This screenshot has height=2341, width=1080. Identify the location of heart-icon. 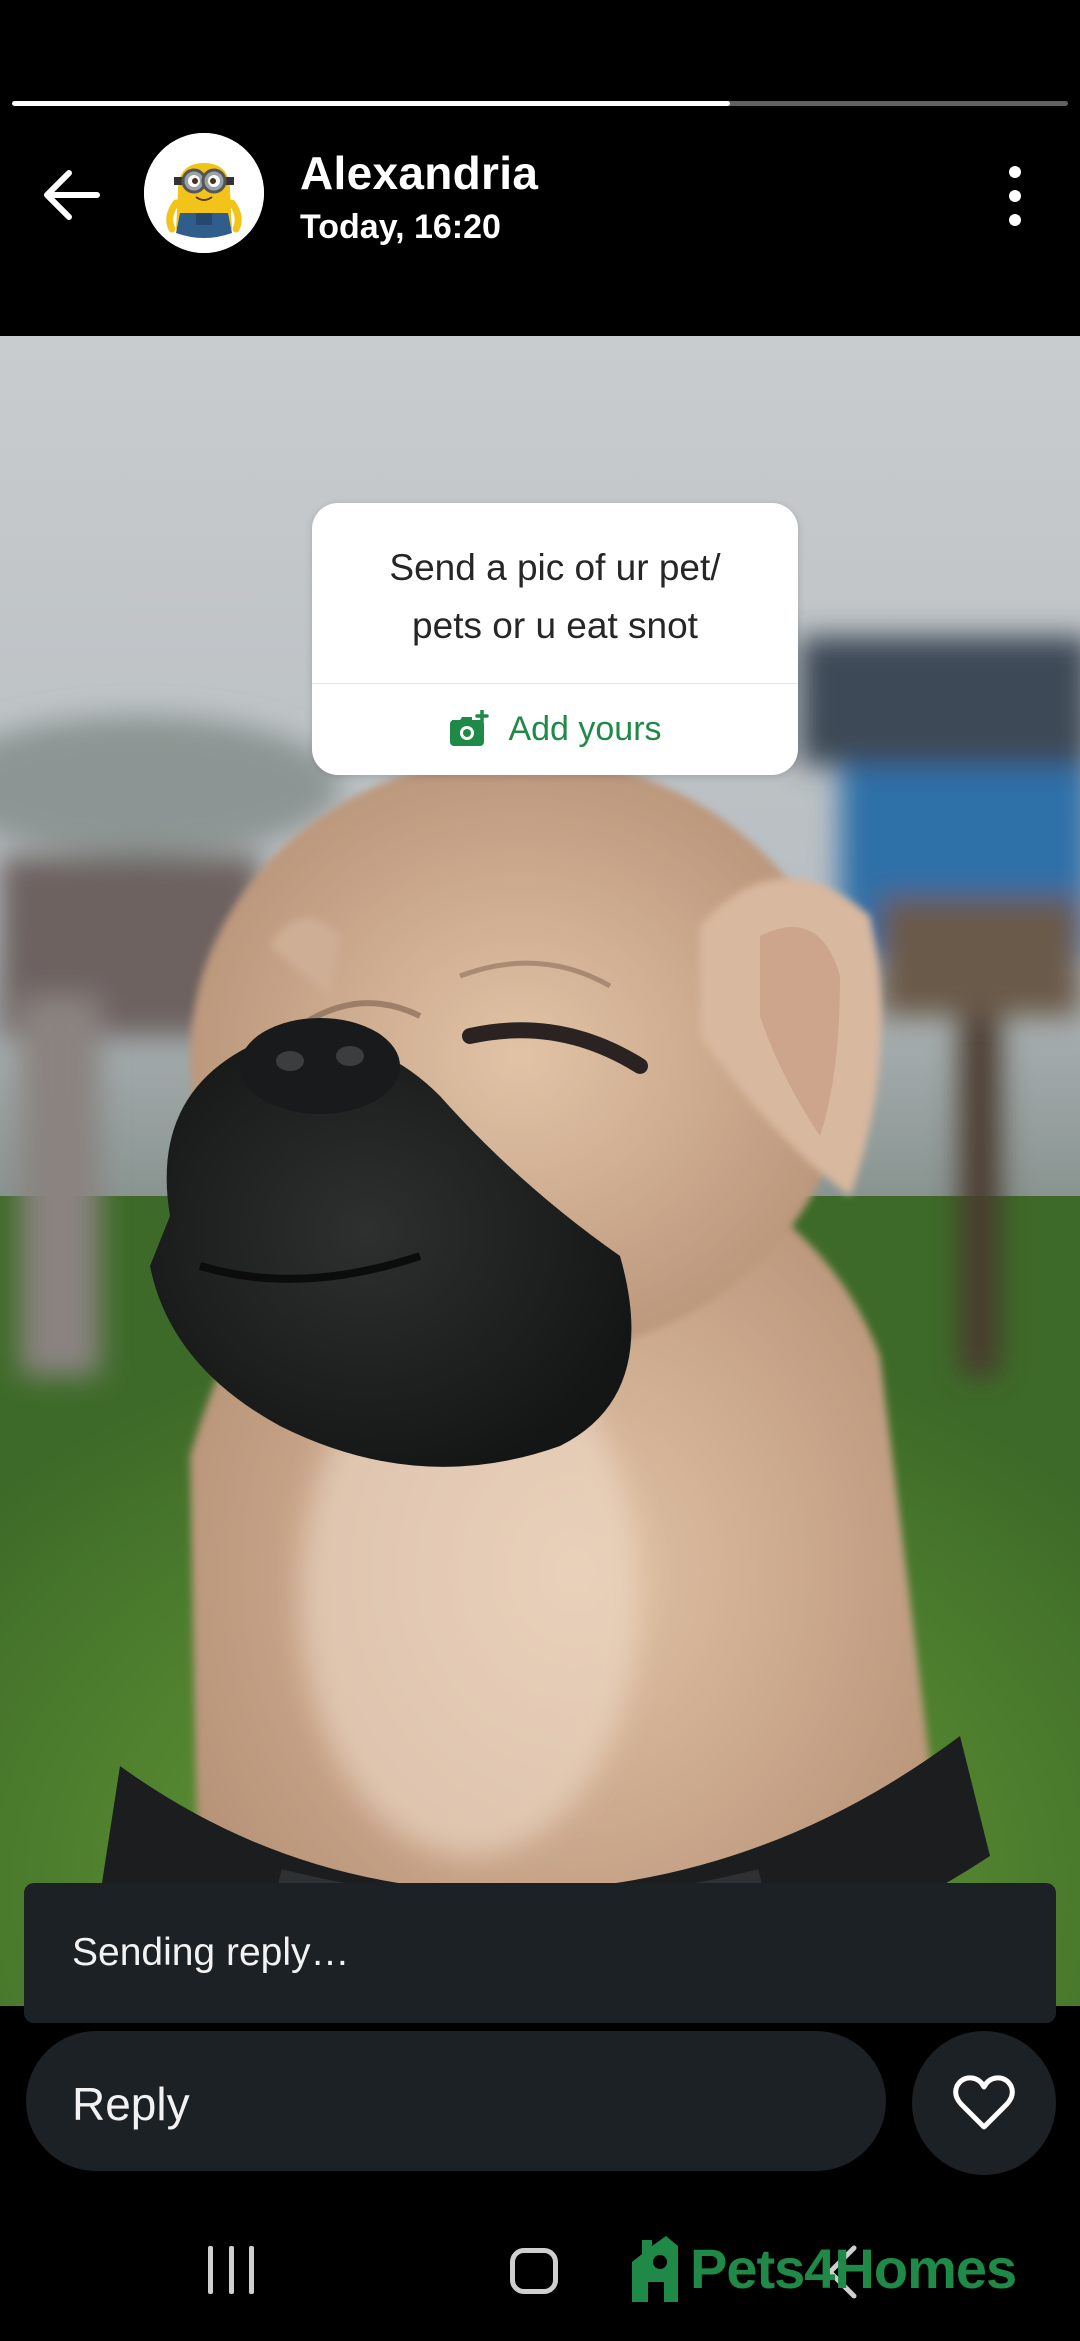
(984, 2102).